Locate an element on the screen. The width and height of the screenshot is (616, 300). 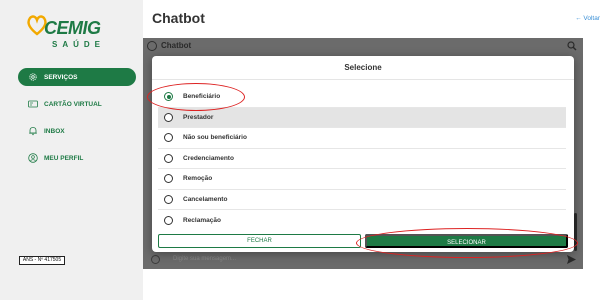
sidebar-item-servicos: SERVIÇOS is located at coordinates (77, 77).